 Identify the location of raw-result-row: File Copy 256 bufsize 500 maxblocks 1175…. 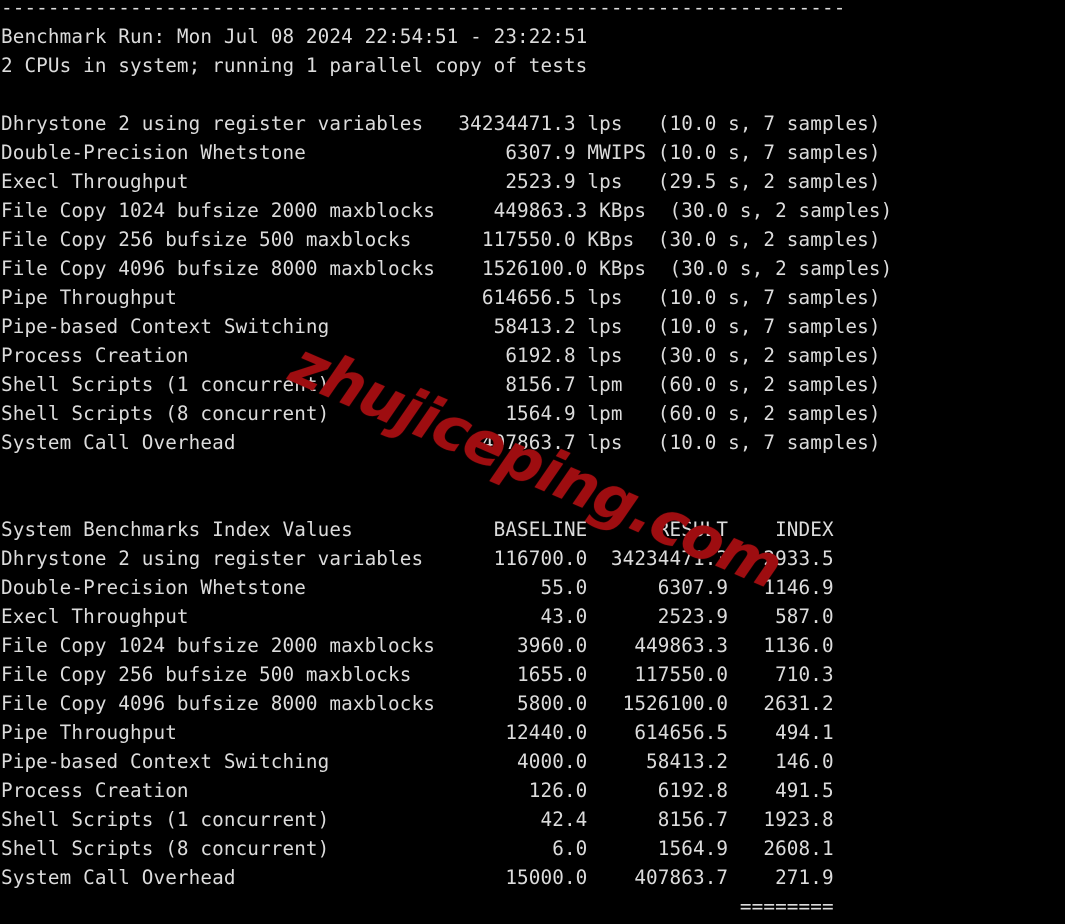
(441, 239).